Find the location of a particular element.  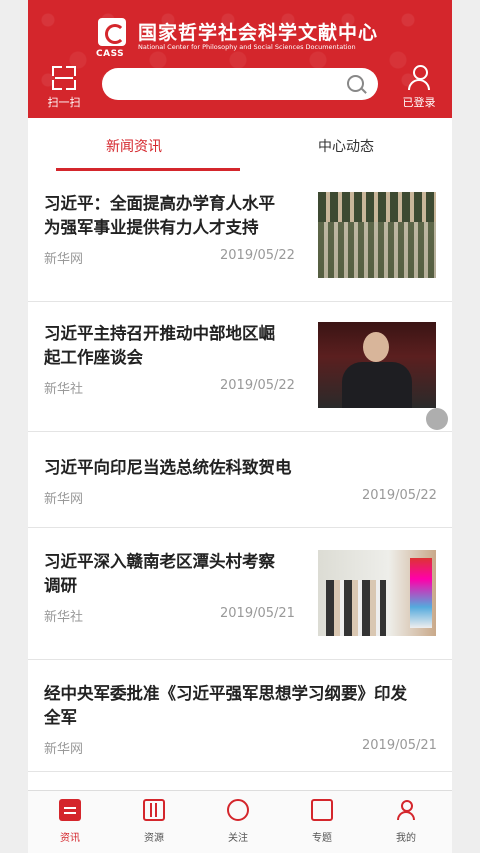

news-title-line: 经中央军委批准《习近平强军思想学习纲要》印发 is located at coordinates (225, 693).